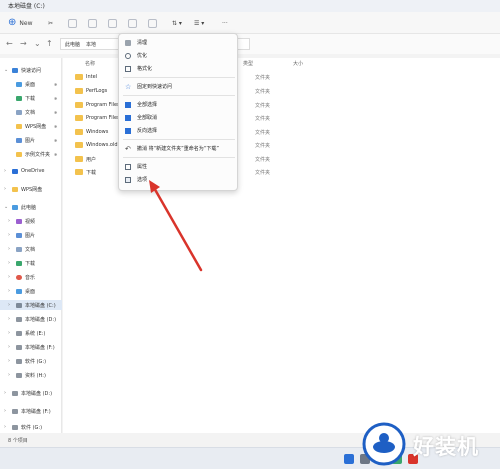 The height and width of the screenshot is (469, 500). Describe the element at coordinates (298, 63) in the screenshot. I see `column-header-size: 大小` at that location.